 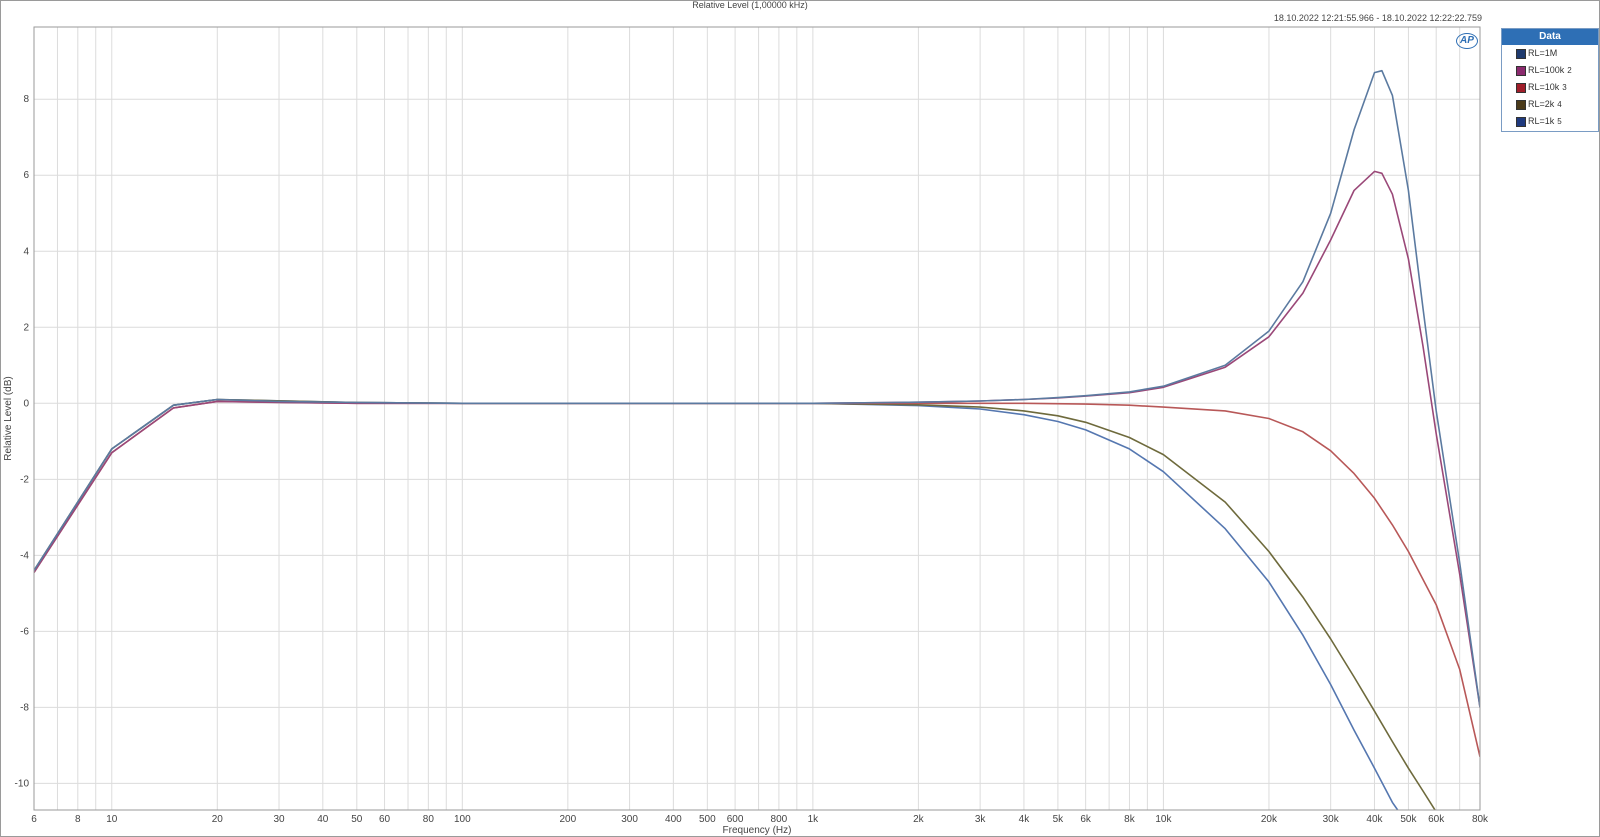 I want to click on y-tick-label: -4, so click(x=24, y=555).